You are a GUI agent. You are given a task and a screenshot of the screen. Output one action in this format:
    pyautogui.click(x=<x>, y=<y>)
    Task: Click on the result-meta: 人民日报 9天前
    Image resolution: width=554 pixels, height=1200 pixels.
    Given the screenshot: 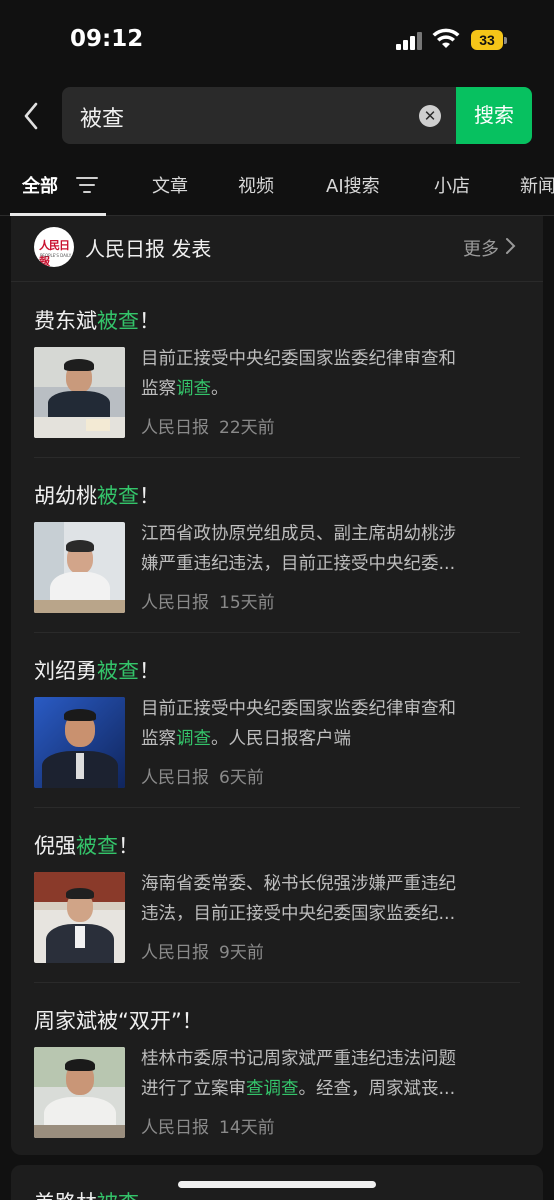 What is the action you would take?
    pyautogui.click(x=202, y=953)
    